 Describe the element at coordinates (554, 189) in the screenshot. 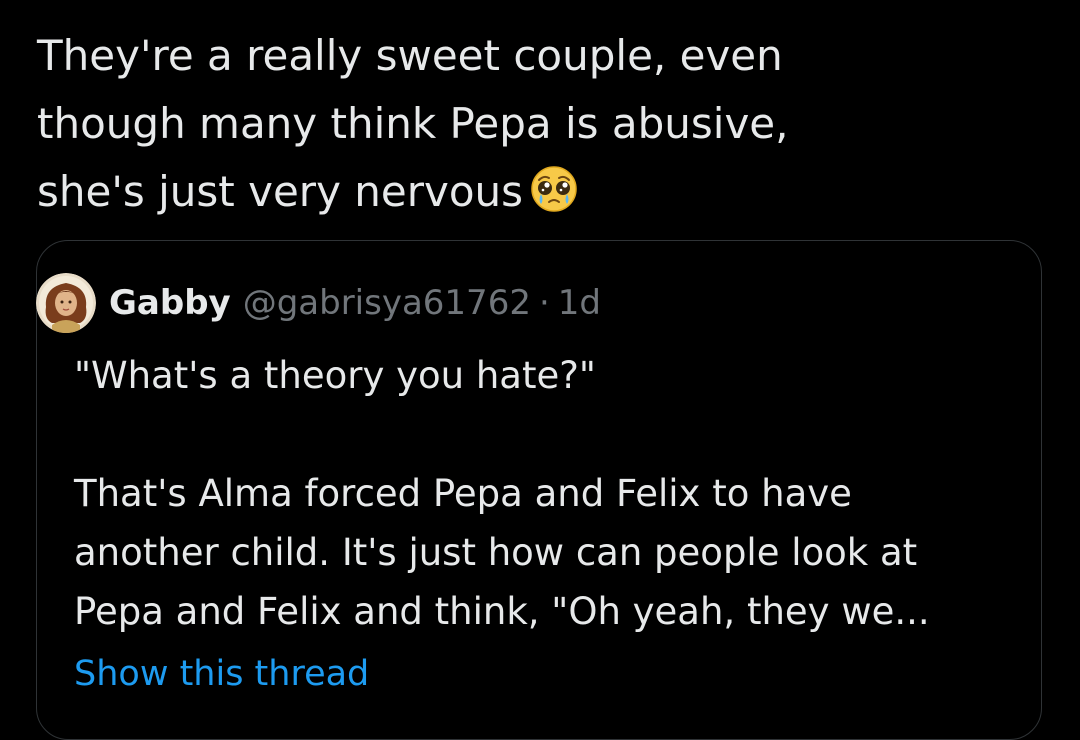

I see `pleading-face-icon` at that location.